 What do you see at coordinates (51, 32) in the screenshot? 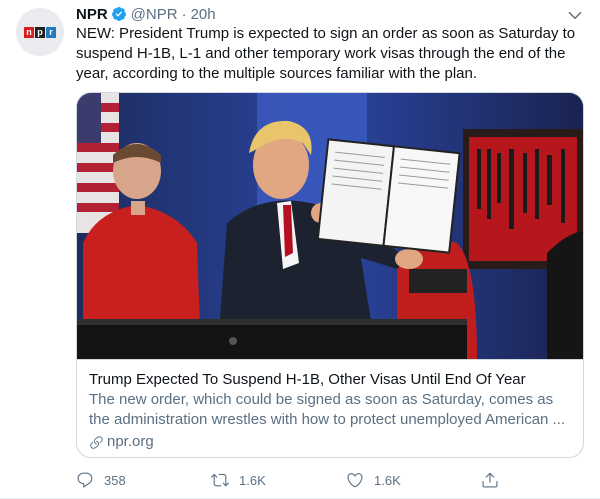
I see `logo-letter-r: r` at bounding box center [51, 32].